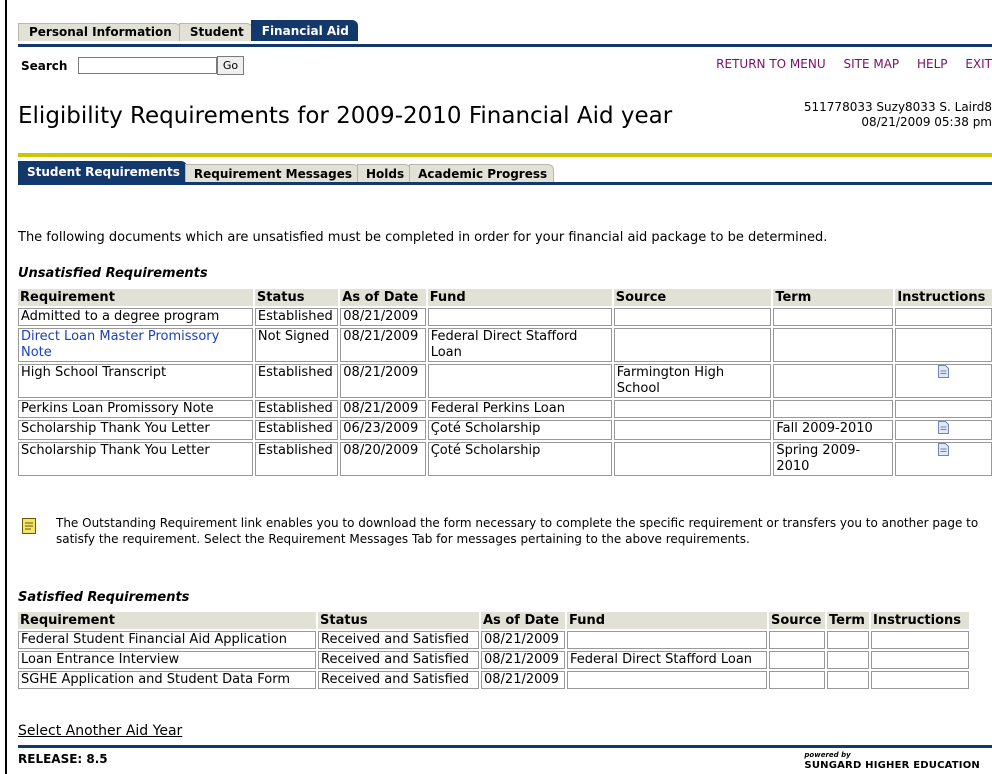 Image resolution: width=992 pixels, height=774 pixels. Describe the element at coordinates (100, 731) in the screenshot. I see `select-another-aid-year-link: Select Another Aid Year` at that location.